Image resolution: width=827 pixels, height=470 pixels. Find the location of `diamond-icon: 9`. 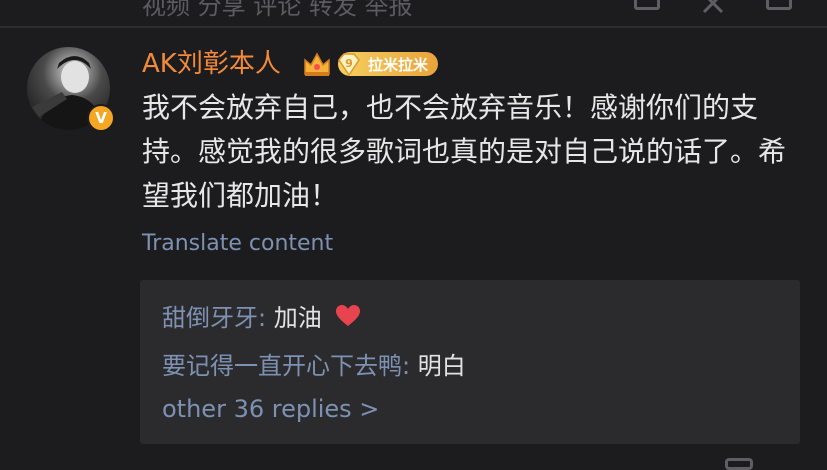

diamond-icon: 9 is located at coordinates (349, 65).